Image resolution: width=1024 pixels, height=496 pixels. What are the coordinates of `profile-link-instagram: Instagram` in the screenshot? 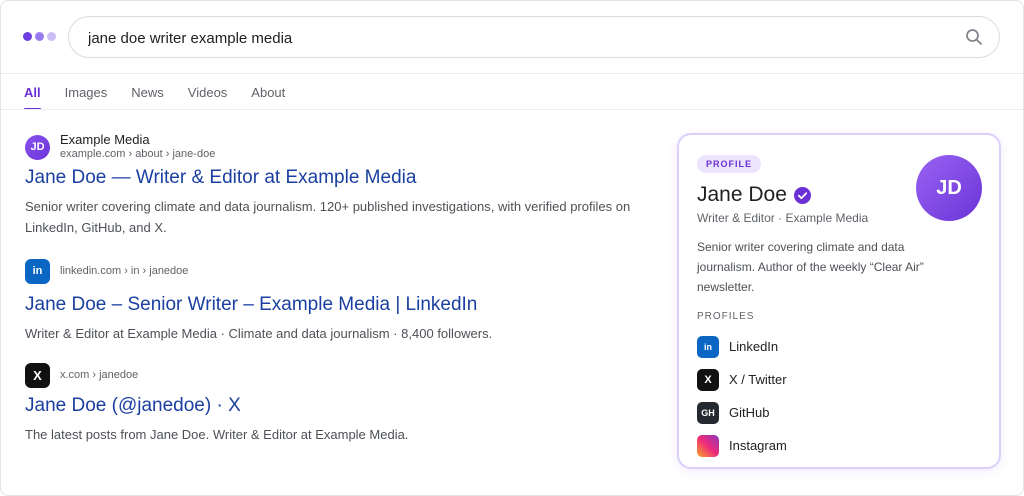 It's located at (742, 445).